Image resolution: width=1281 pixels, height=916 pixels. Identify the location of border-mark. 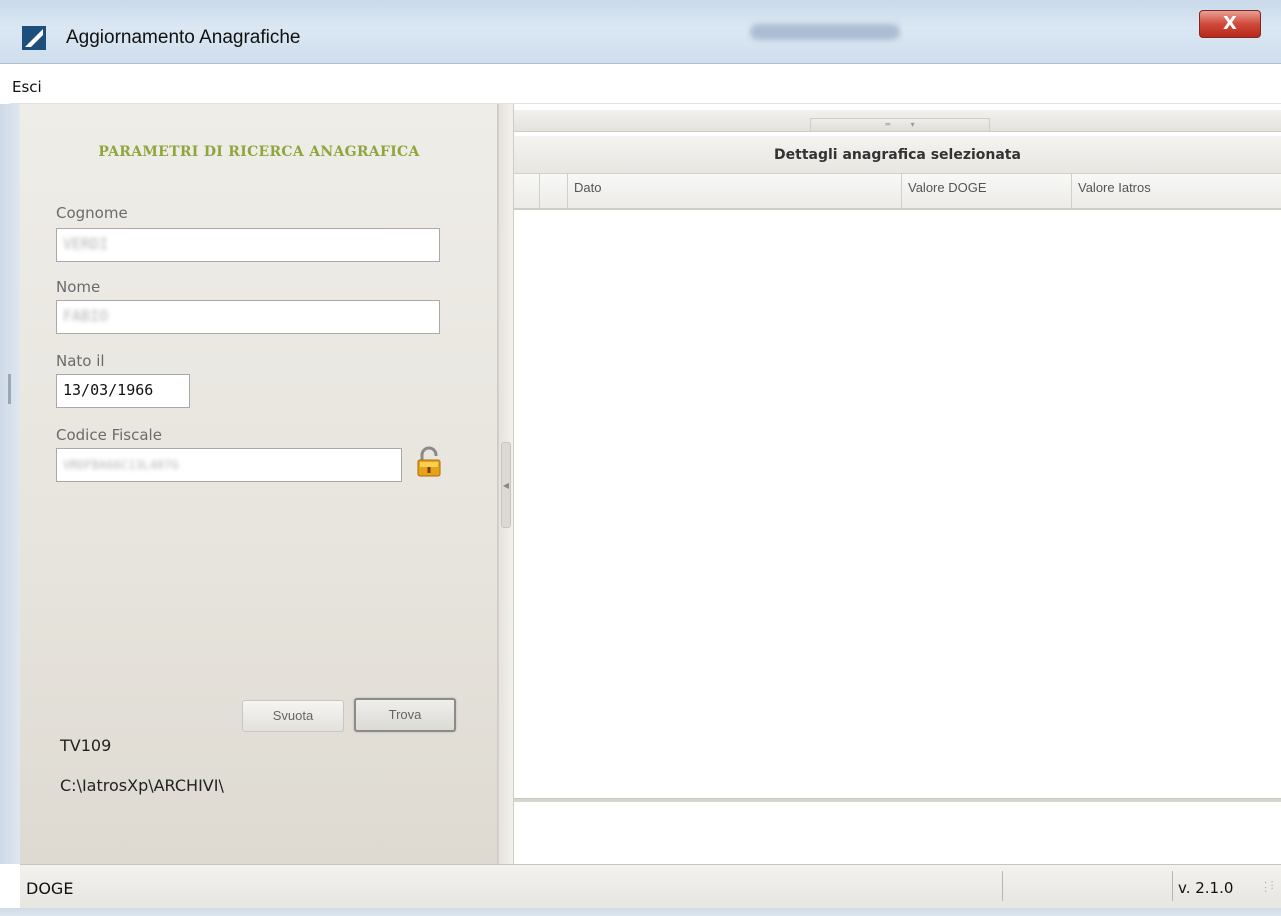
(9, 389).